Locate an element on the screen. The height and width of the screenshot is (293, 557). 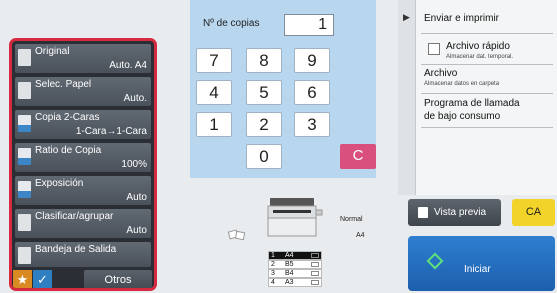
preview-icon is located at coordinates (423, 212).